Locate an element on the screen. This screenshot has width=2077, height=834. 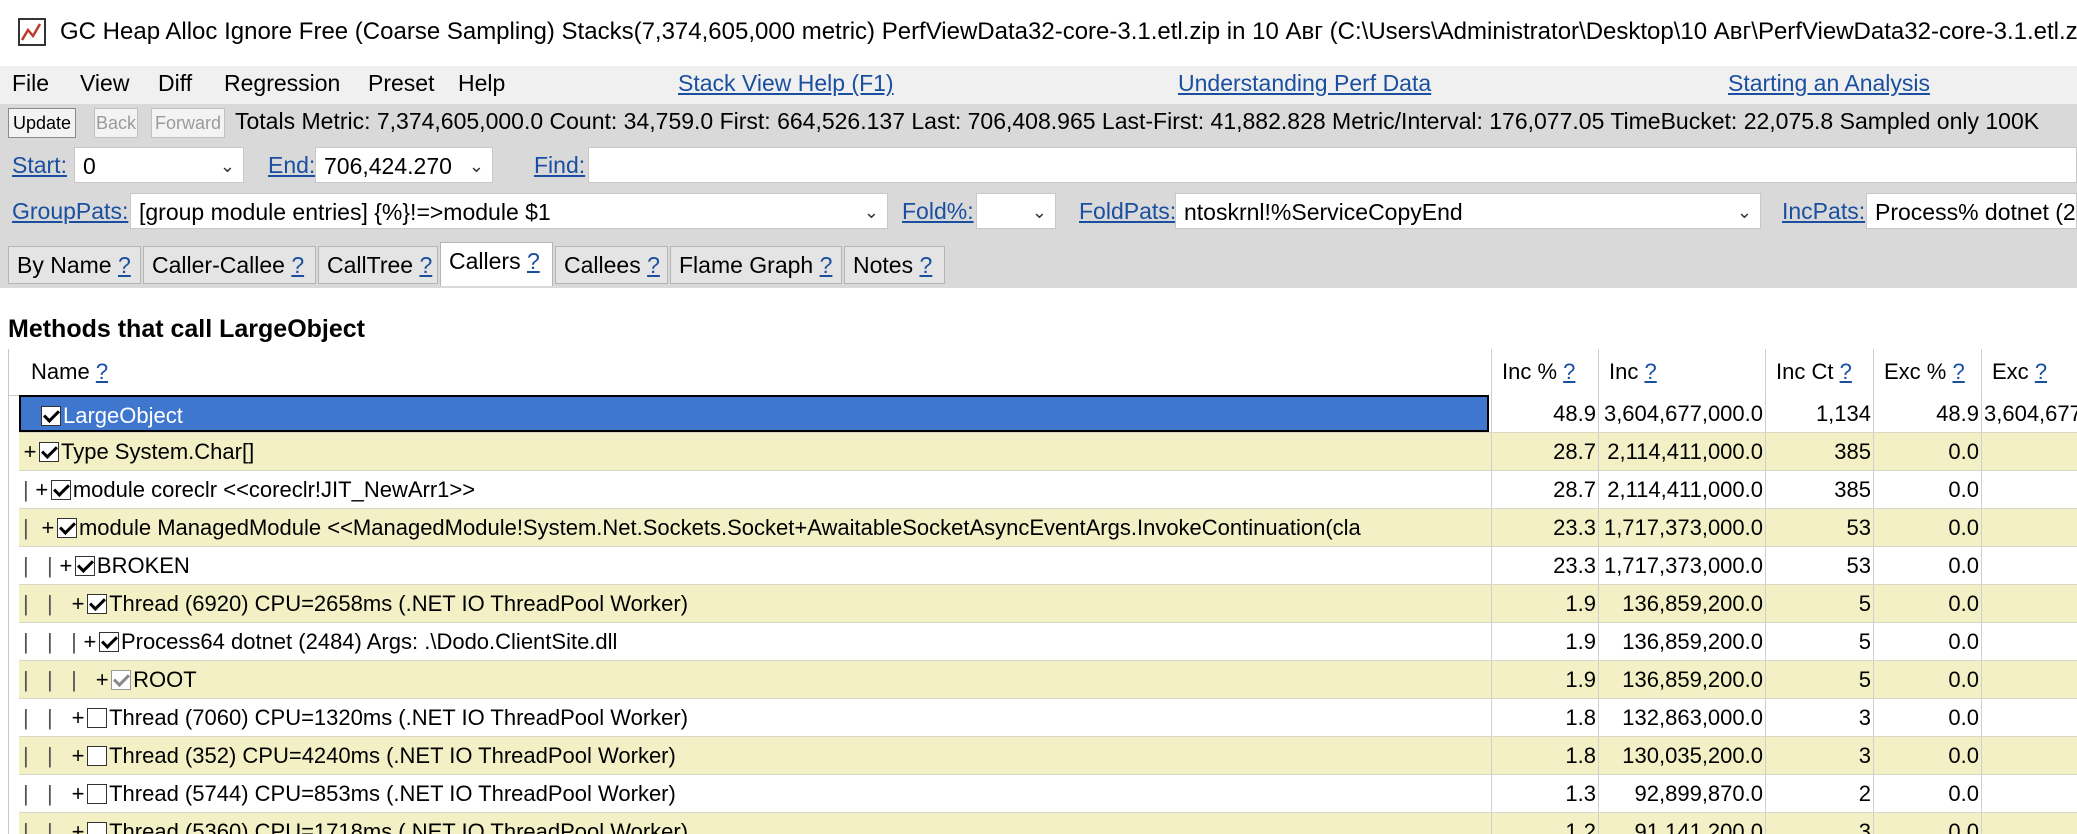
column-header-exc: Exc ? is located at coordinates (2029, 372).